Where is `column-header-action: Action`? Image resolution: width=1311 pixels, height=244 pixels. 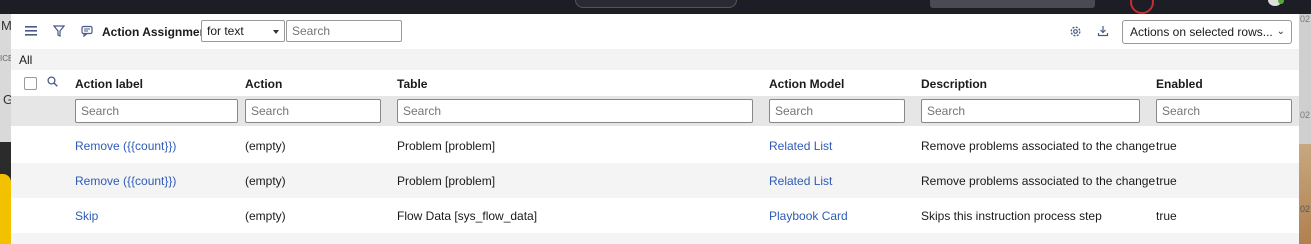
column-header-action: Action is located at coordinates (263, 84).